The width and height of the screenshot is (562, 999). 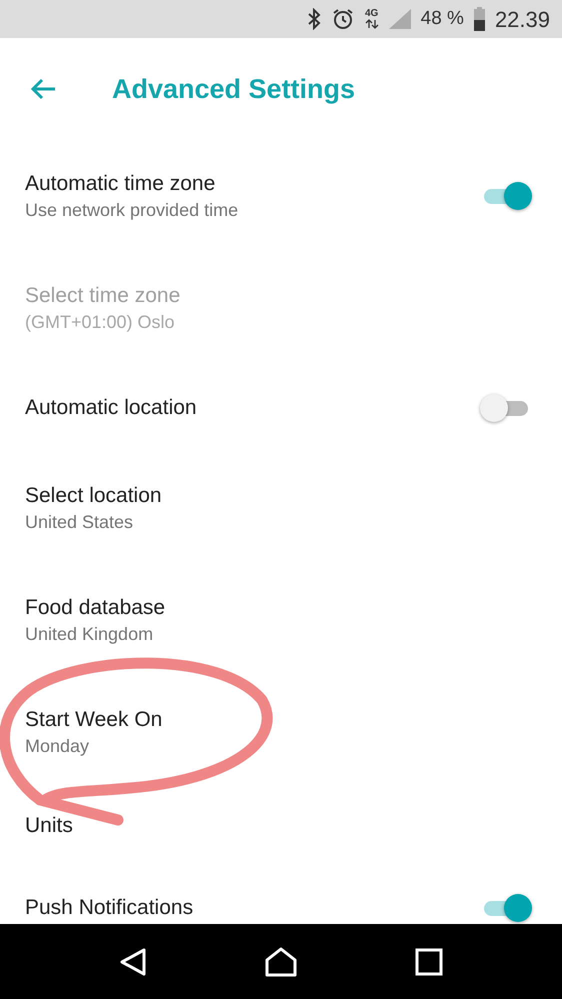 What do you see at coordinates (79, 522) in the screenshot?
I see `setting-value: United States` at bounding box center [79, 522].